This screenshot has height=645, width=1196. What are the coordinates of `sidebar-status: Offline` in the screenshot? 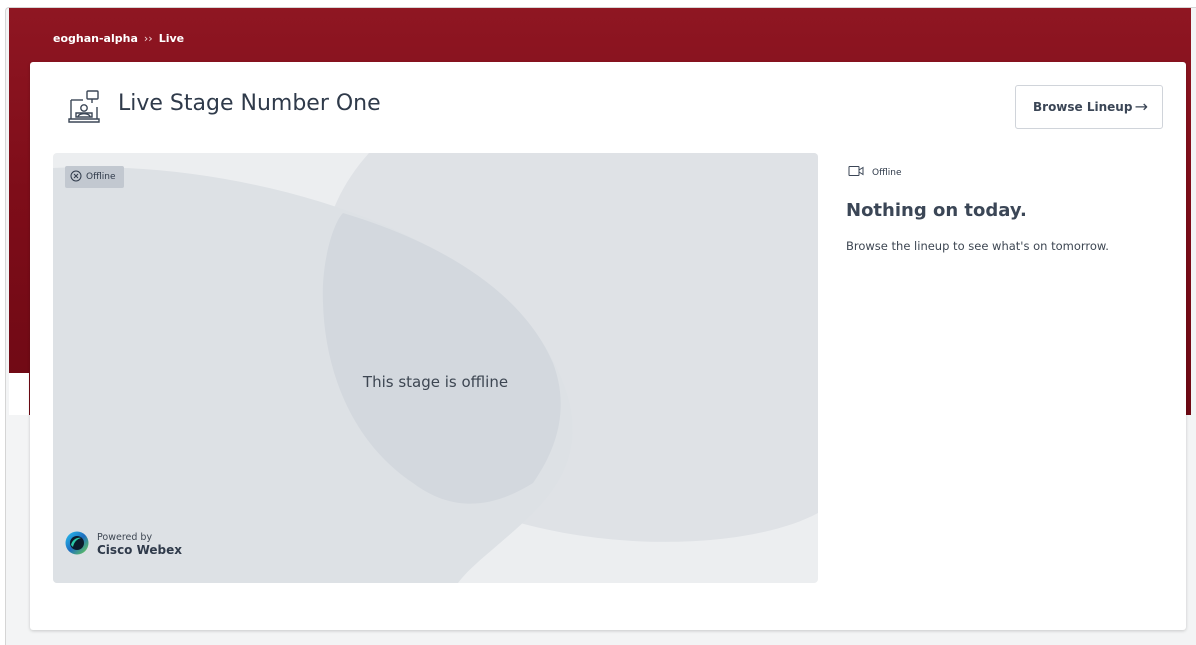 It's located at (875, 172).